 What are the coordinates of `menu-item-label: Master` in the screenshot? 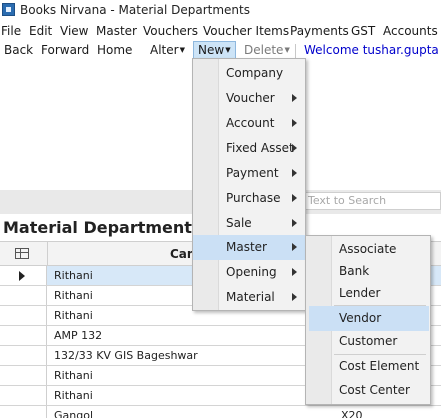 It's located at (246, 247).